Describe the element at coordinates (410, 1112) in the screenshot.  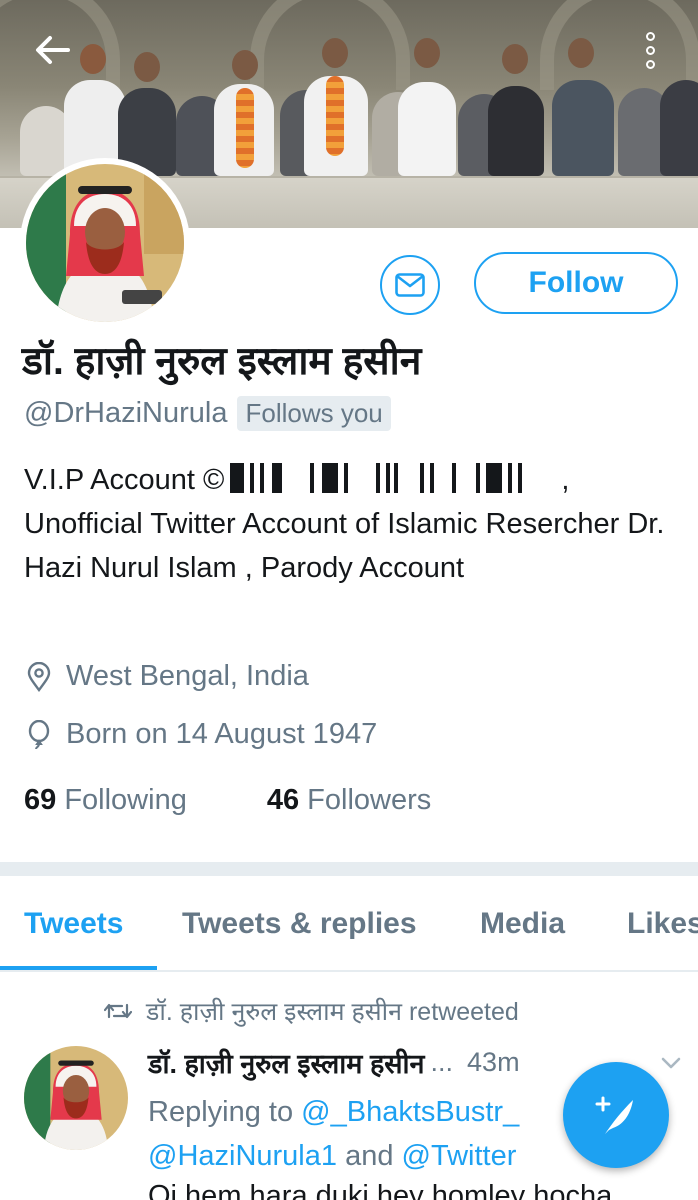
I see `mention-link: @_BhaktsBustr_` at that location.